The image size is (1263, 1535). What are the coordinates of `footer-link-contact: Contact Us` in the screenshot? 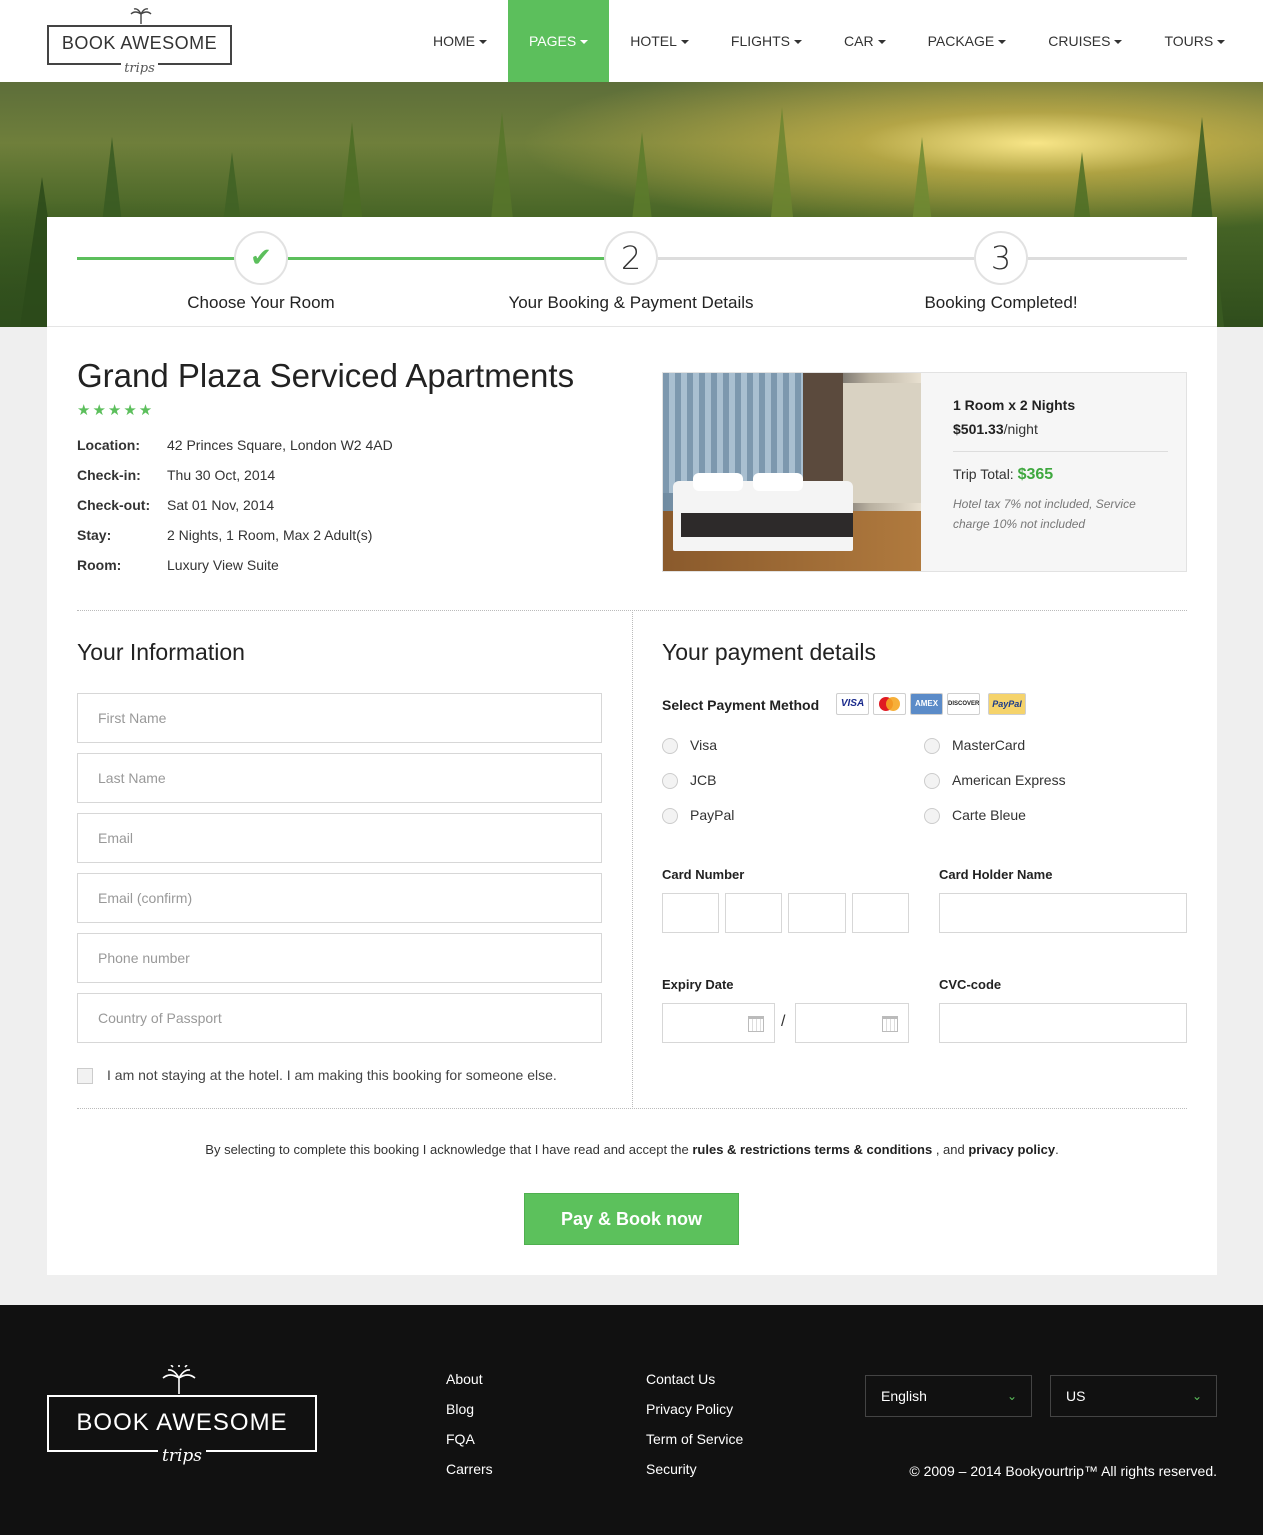 It's located at (680, 1379).